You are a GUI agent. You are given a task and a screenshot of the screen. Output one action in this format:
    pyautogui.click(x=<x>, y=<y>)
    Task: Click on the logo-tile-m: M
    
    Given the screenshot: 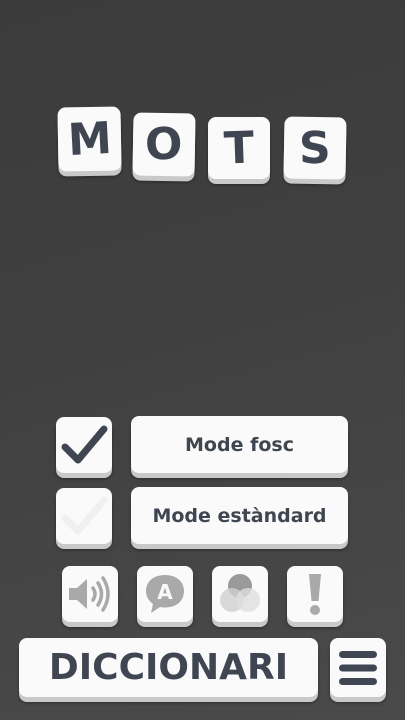 What is the action you would take?
    pyautogui.click(x=89, y=139)
    